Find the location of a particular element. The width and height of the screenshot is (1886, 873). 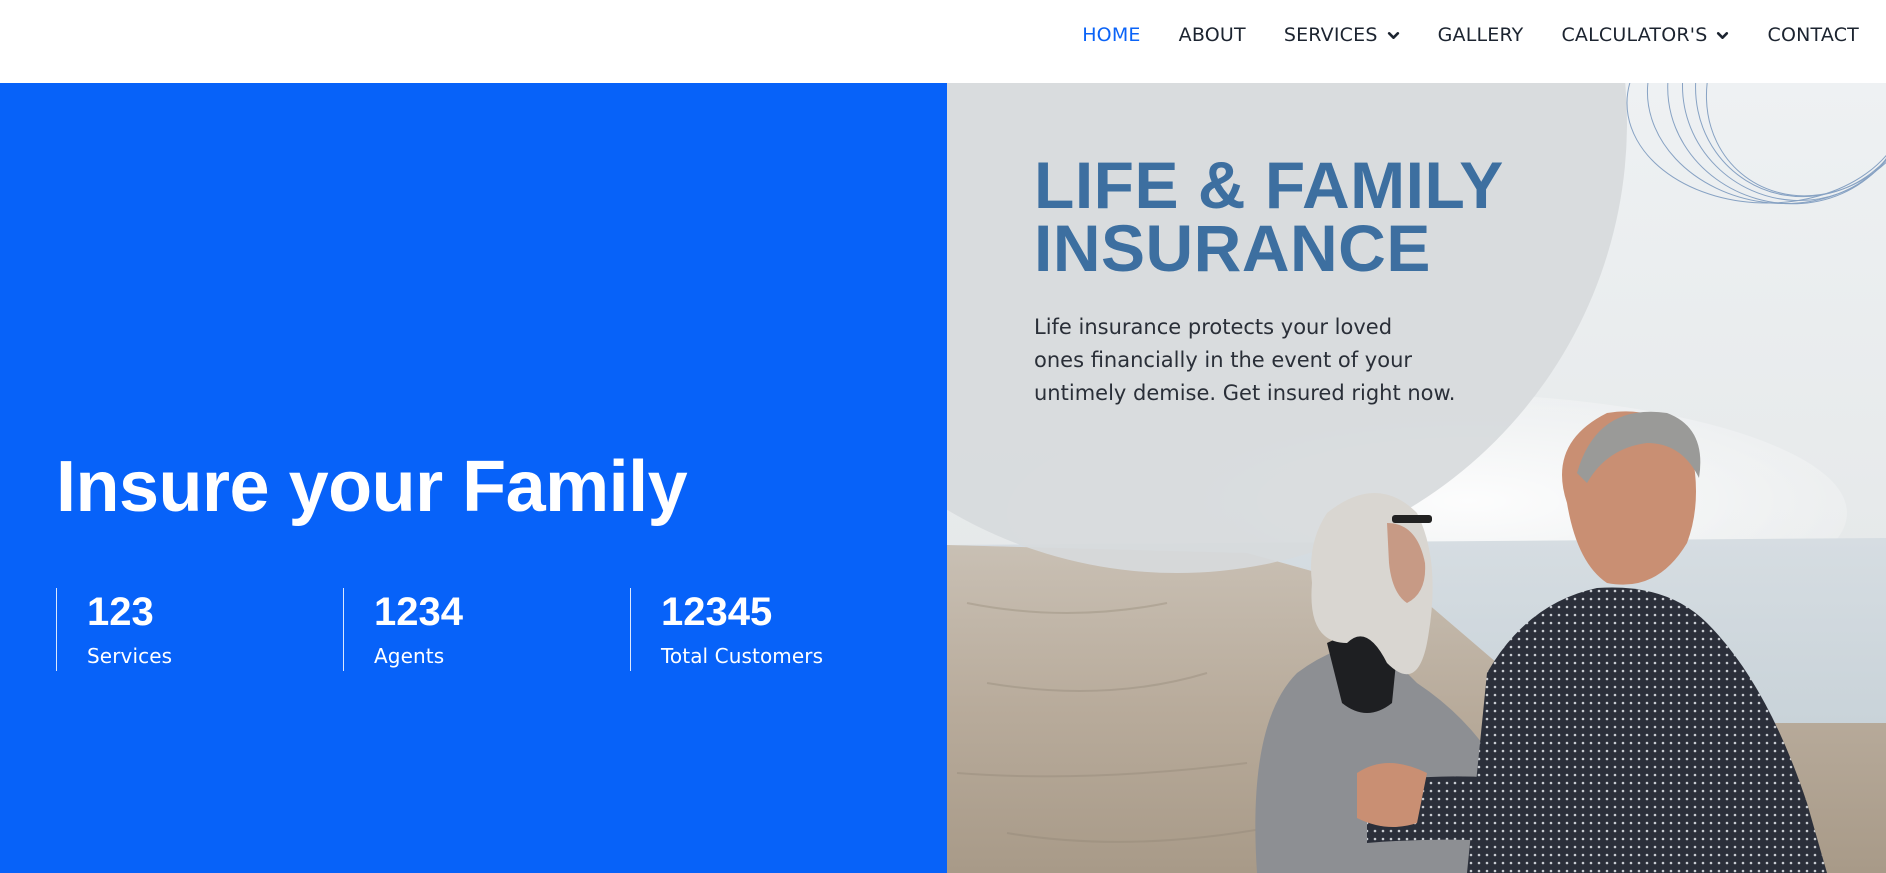

nav-services-label: SERVICES is located at coordinates (1330, 35).